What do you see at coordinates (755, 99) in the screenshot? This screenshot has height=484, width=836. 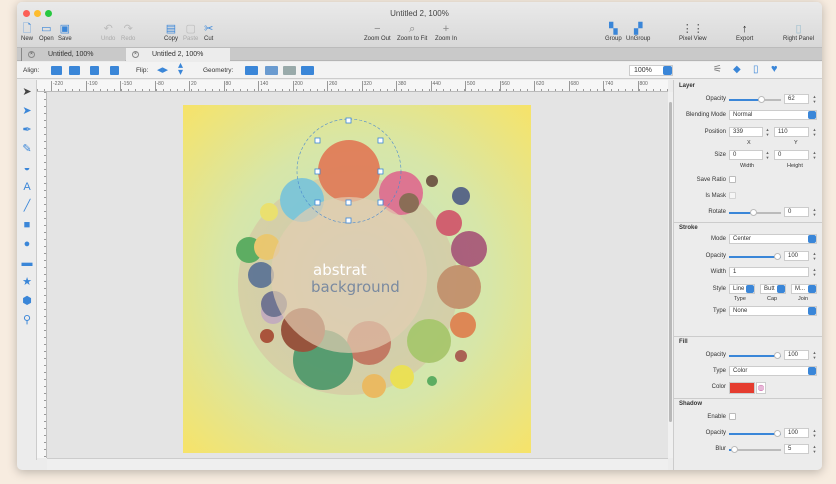 I see `layer-opacity-slider` at bounding box center [755, 99].